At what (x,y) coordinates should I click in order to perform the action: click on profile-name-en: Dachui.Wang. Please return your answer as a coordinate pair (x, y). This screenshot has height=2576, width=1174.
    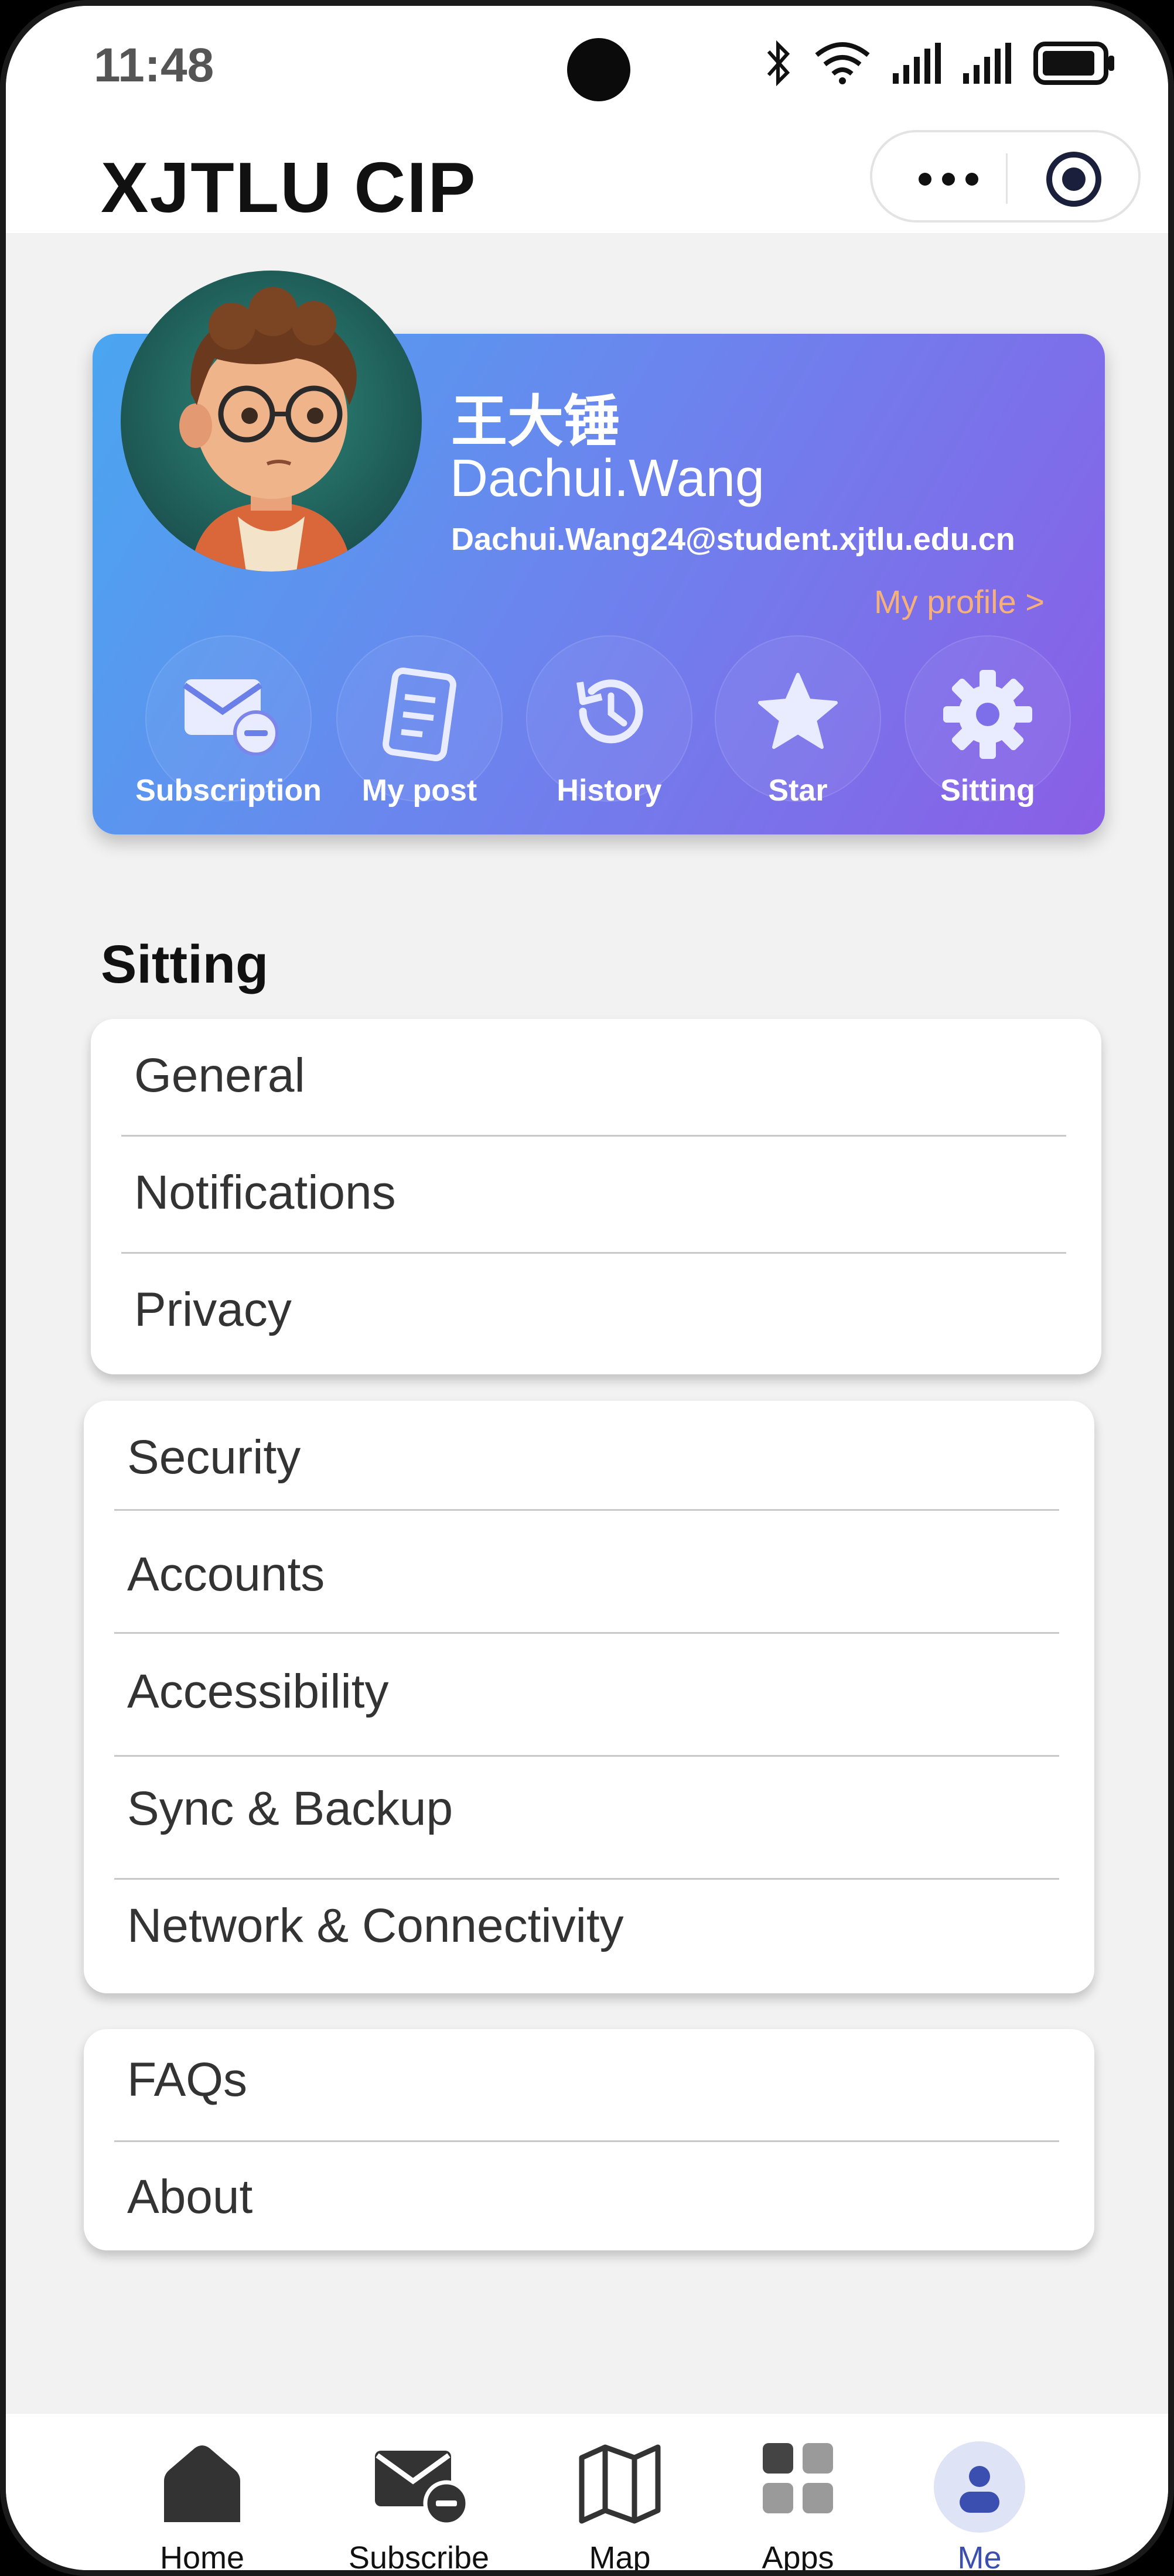
    Looking at the image, I should click on (607, 479).